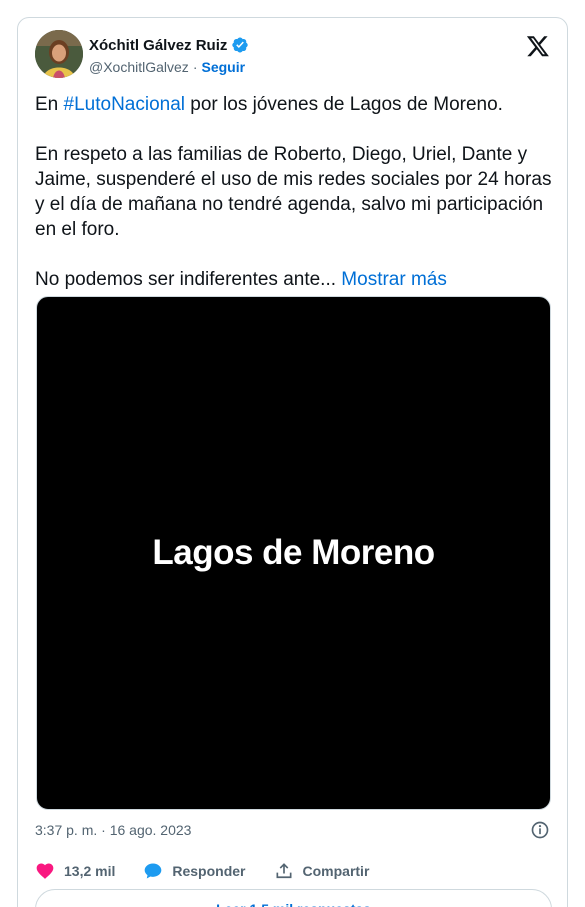  I want to click on tweet-text-segment: En, so click(49, 104).